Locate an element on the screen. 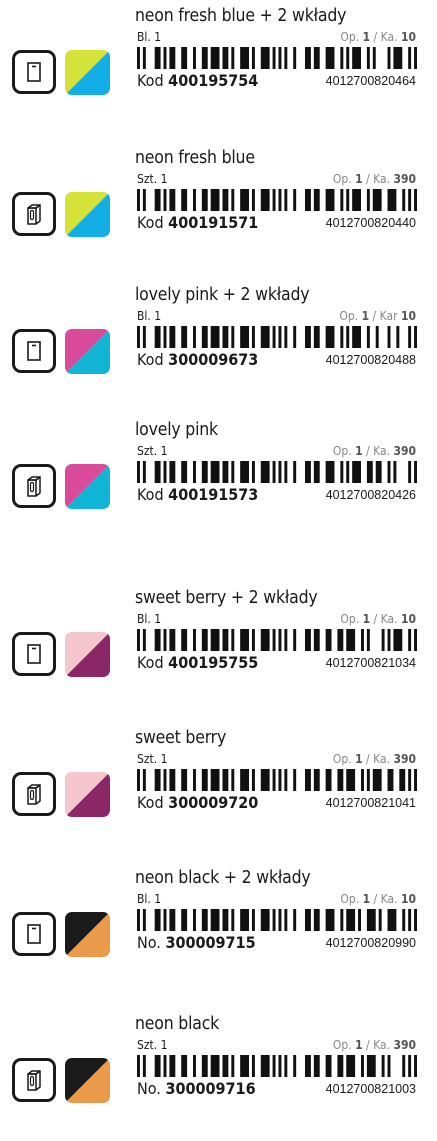  product-code: No. 300009715 is located at coordinates (196, 943).